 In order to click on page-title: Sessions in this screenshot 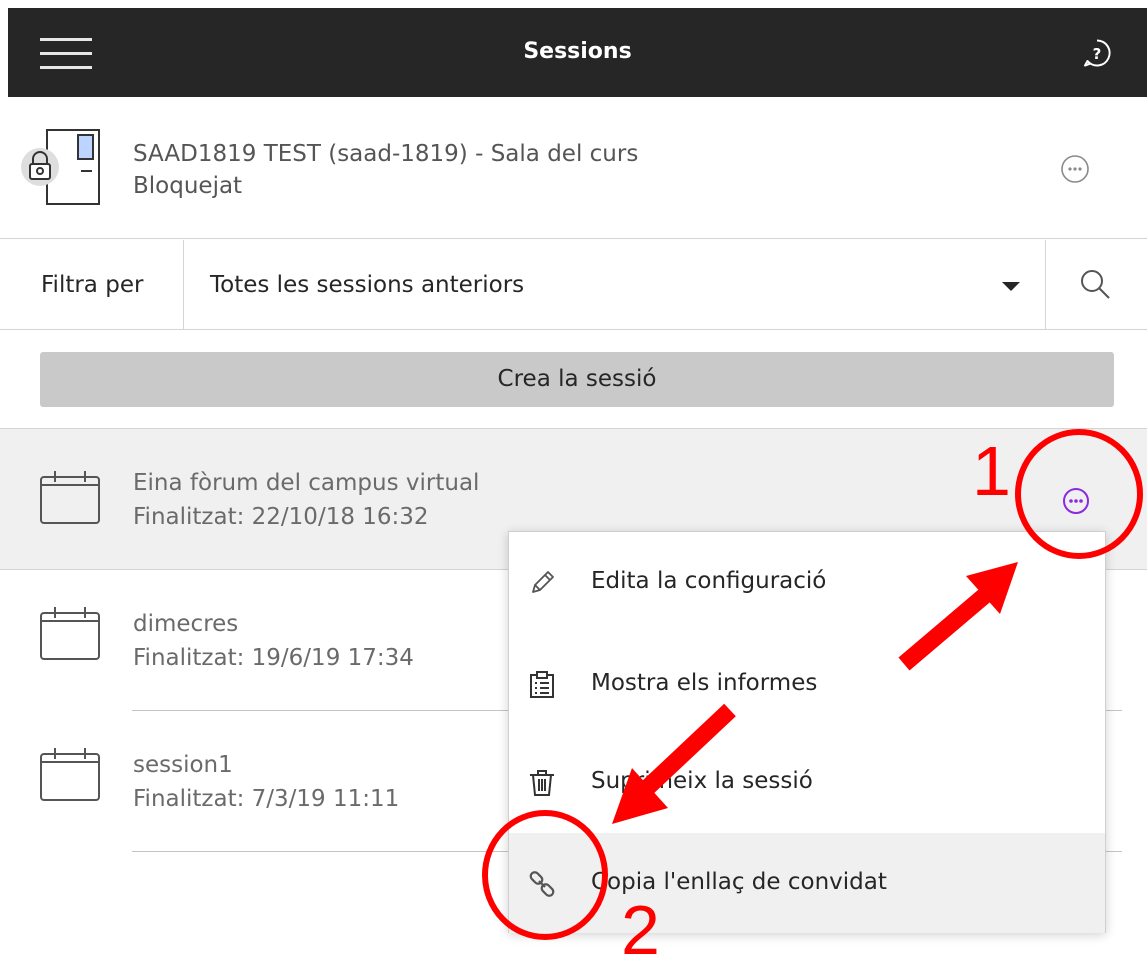, I will do `click(577, 51)`.